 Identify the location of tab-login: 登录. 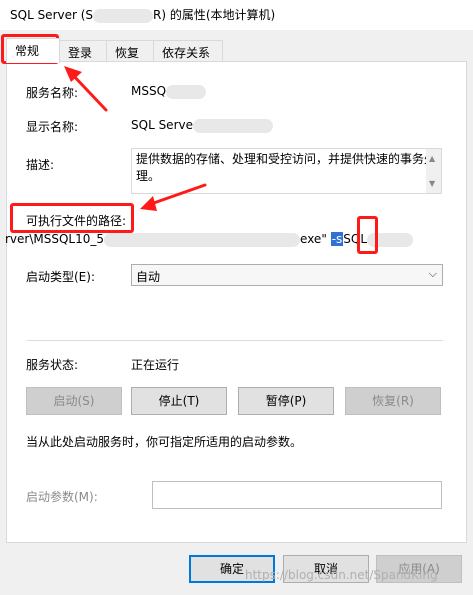
(83, 51).